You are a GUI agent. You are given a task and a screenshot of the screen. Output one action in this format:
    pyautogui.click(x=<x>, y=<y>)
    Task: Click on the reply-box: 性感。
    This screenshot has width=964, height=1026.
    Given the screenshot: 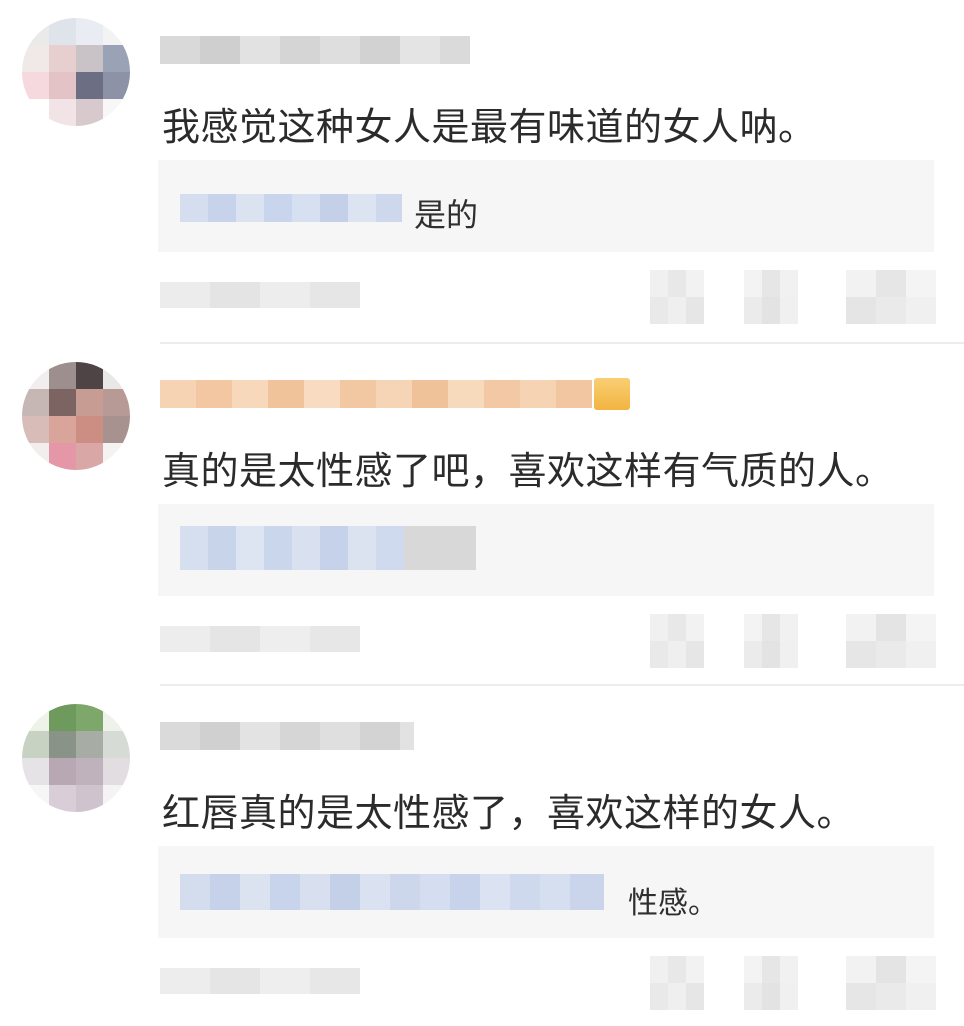 What is the action you would take?
    pyautogui.click(x=546, y=892)
    